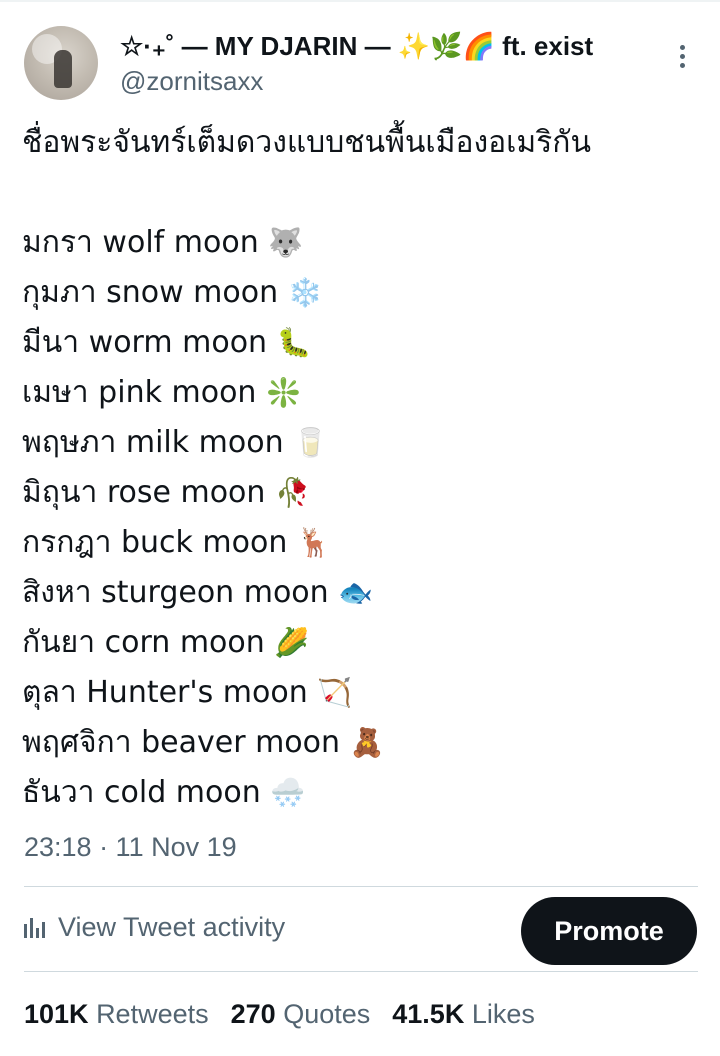 This screenshot has height=1056, width=720. I want to click on moon-emoji-icon: 🏹, so click(335, 692).